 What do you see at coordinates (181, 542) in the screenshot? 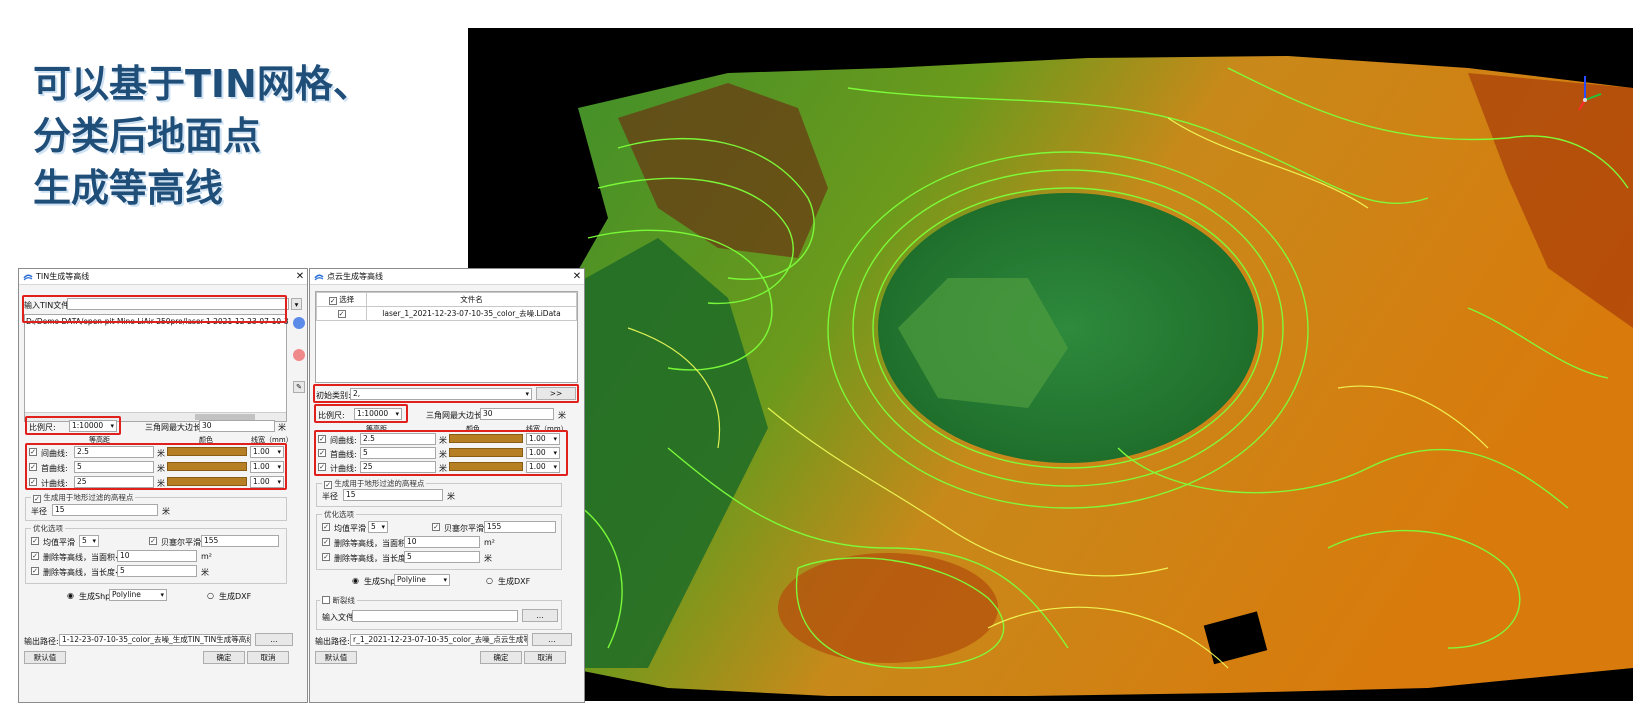
I see `bezier-smooth-label: 贝塞尔平滑` at bounding box center [181, 542].